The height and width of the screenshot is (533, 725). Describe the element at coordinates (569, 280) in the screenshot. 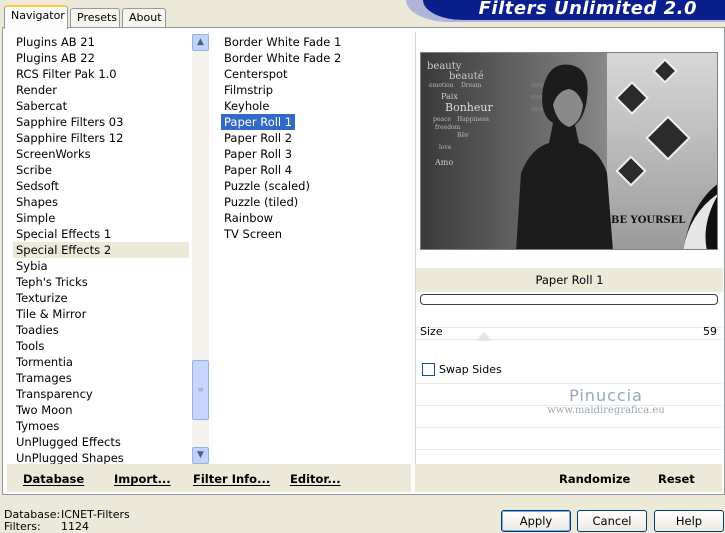

I see `filter-title: Paper Roll 1` at that location.